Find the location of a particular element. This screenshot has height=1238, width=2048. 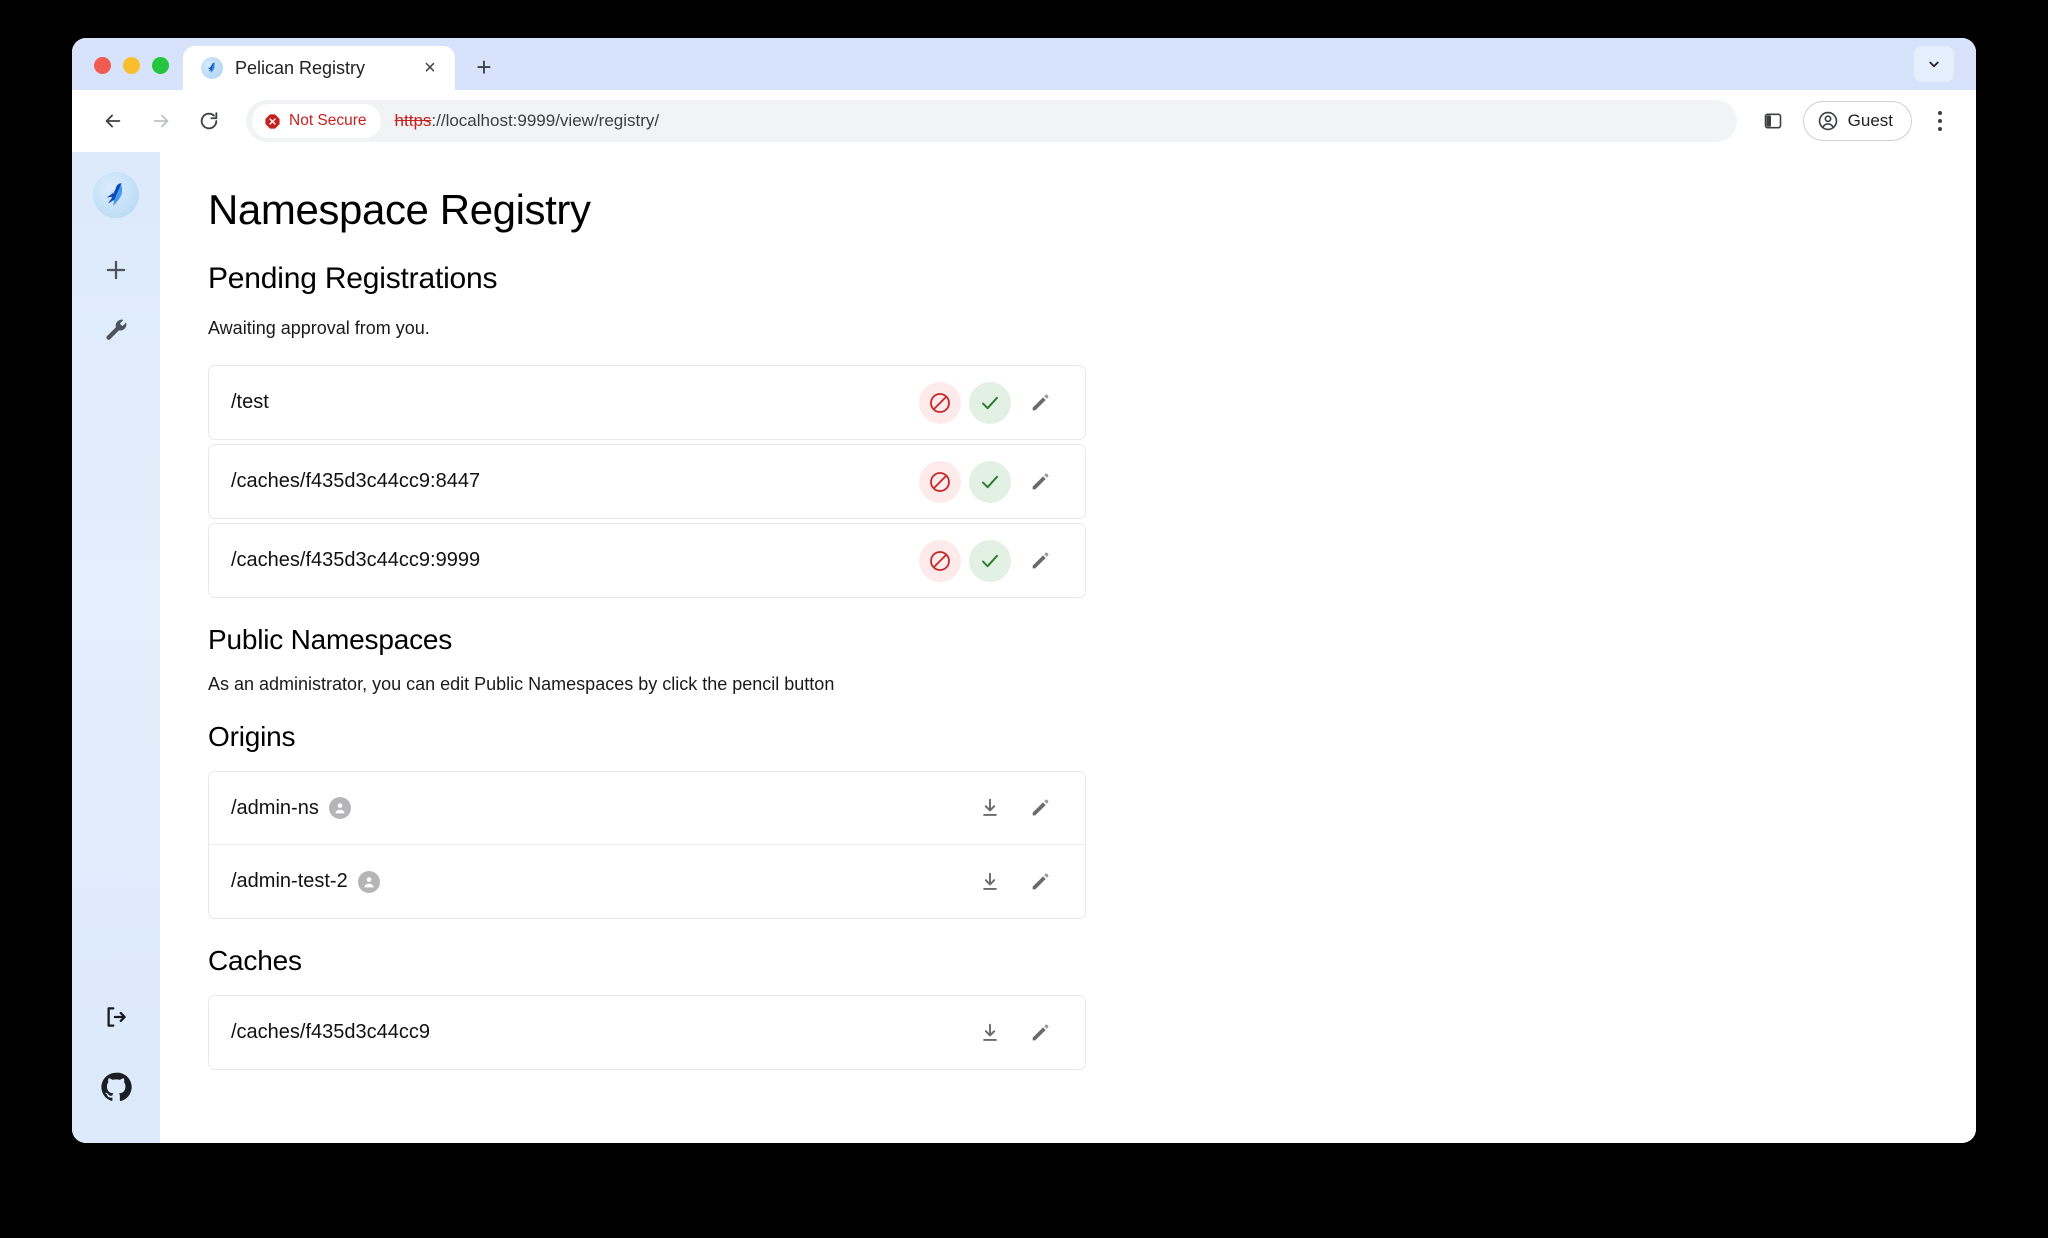

public-namespaces-heading: Public Namespaces is located at coordinates (330, 639).